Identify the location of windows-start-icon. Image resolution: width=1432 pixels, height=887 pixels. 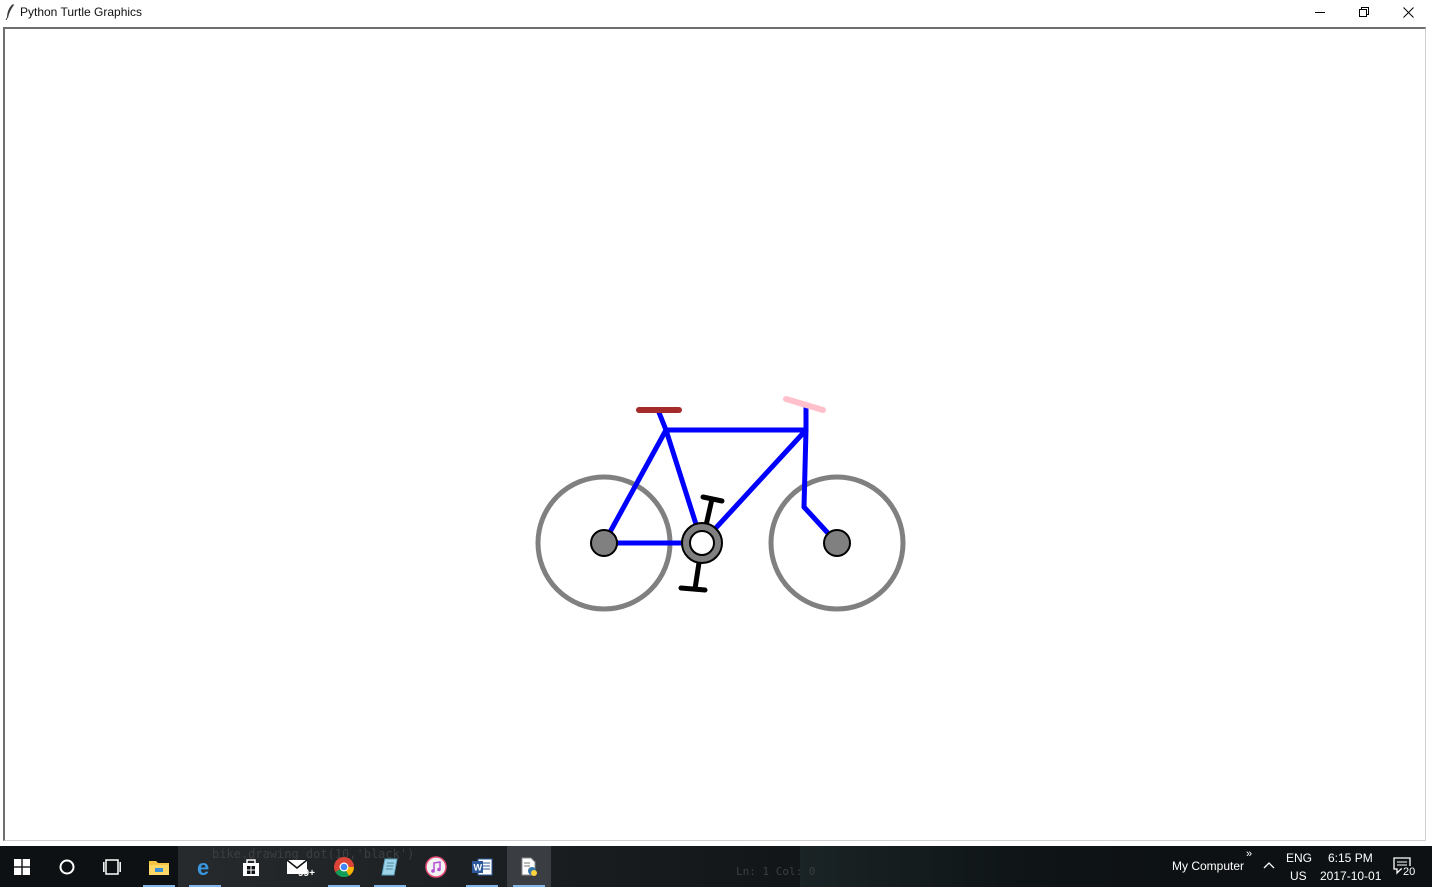
(22, 866).